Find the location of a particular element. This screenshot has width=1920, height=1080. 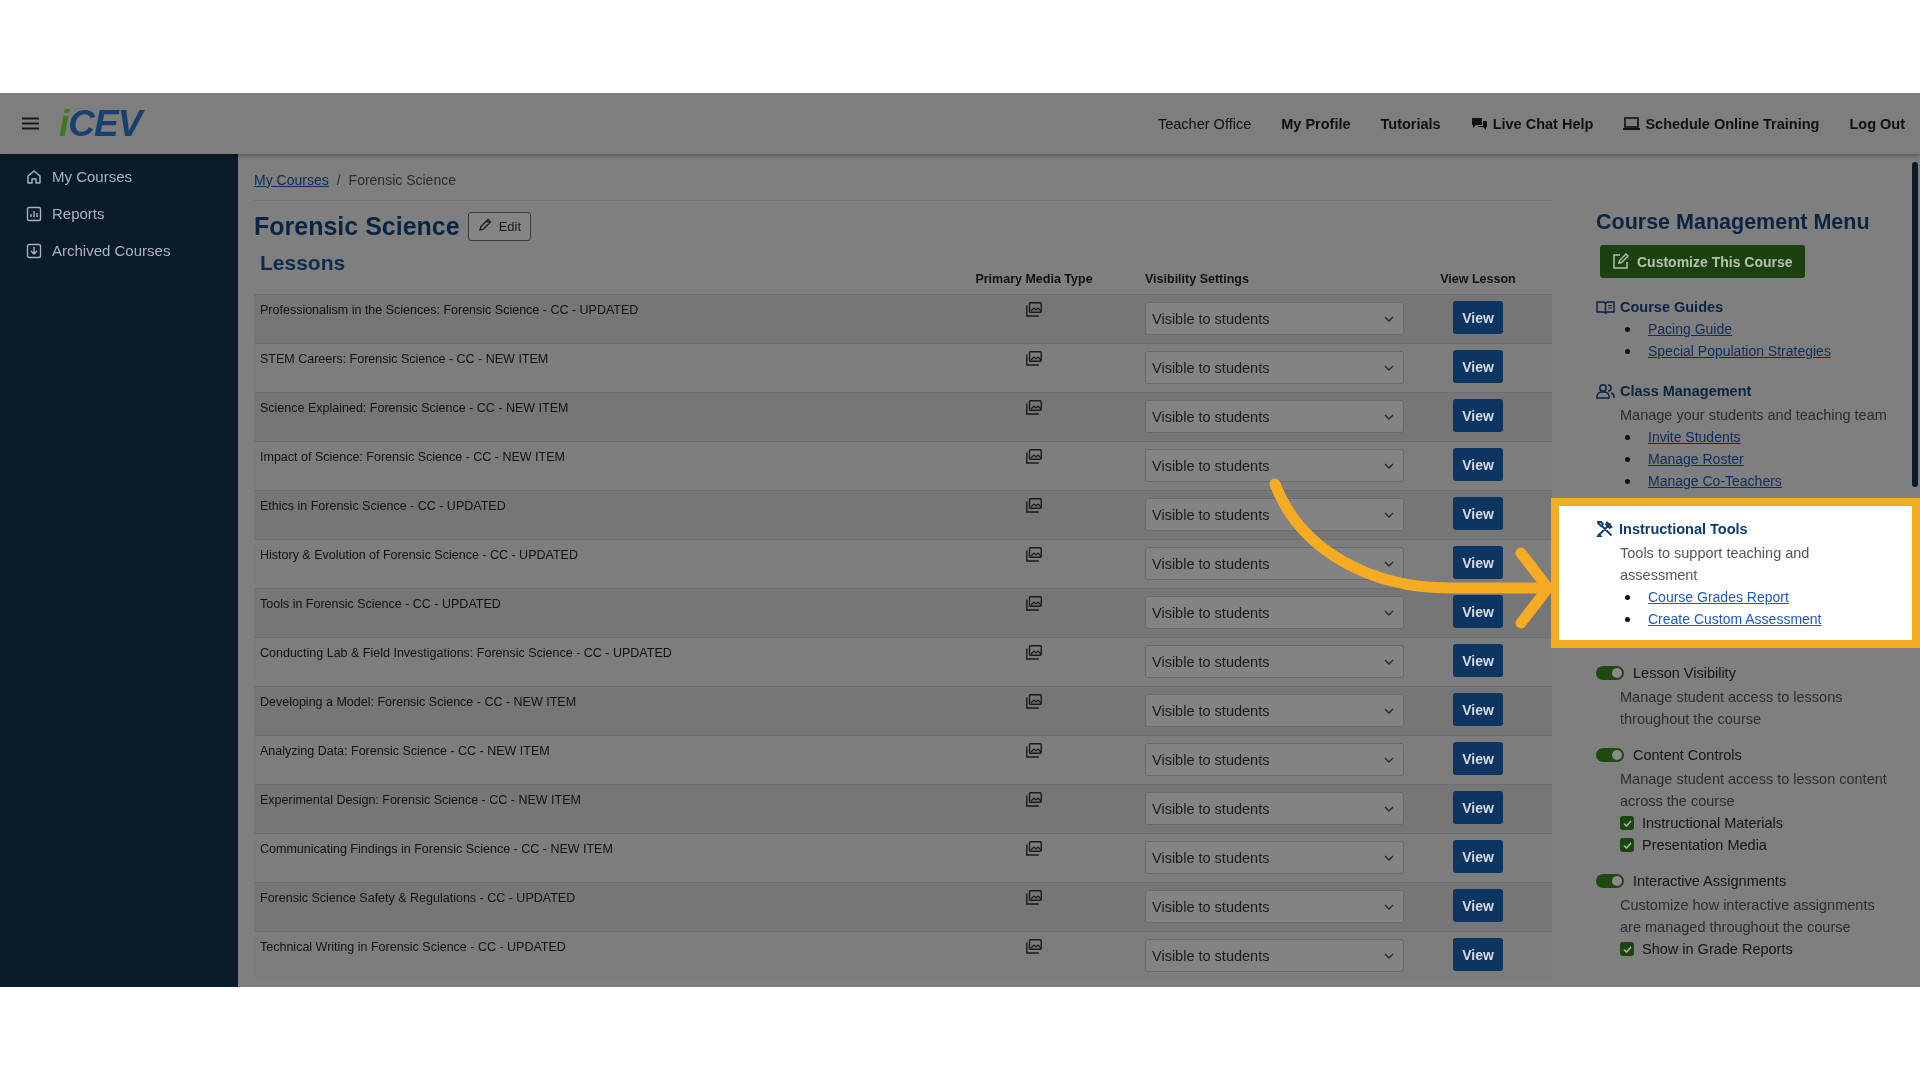

lesson-title: Analyzing Data: Forensic Science - CC - NEW ITEM is located at coordinates (405, 751).